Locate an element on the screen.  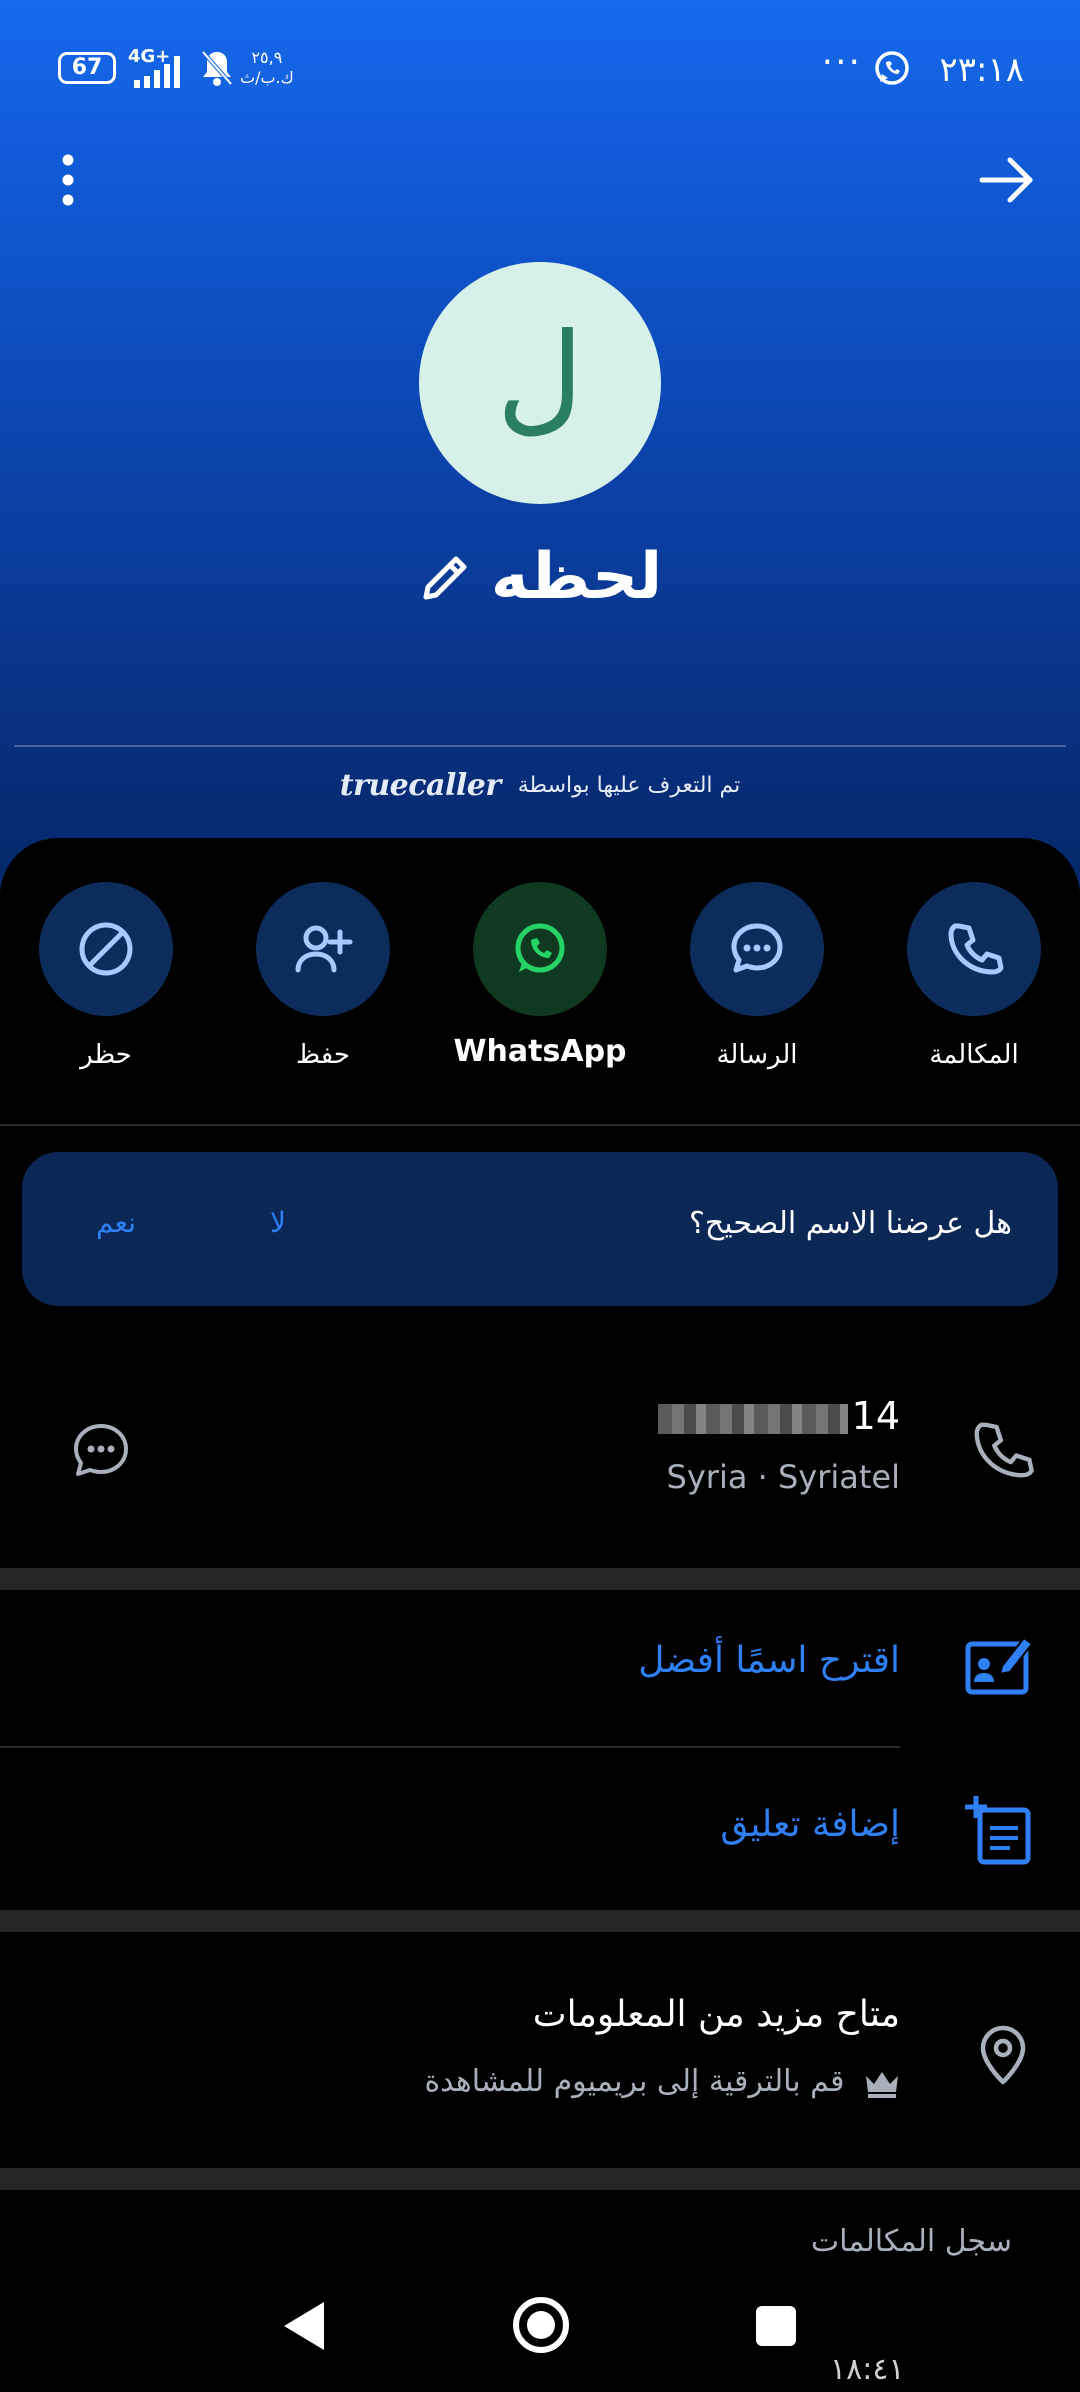
actions-divider is located at coordinates (540, 1125).